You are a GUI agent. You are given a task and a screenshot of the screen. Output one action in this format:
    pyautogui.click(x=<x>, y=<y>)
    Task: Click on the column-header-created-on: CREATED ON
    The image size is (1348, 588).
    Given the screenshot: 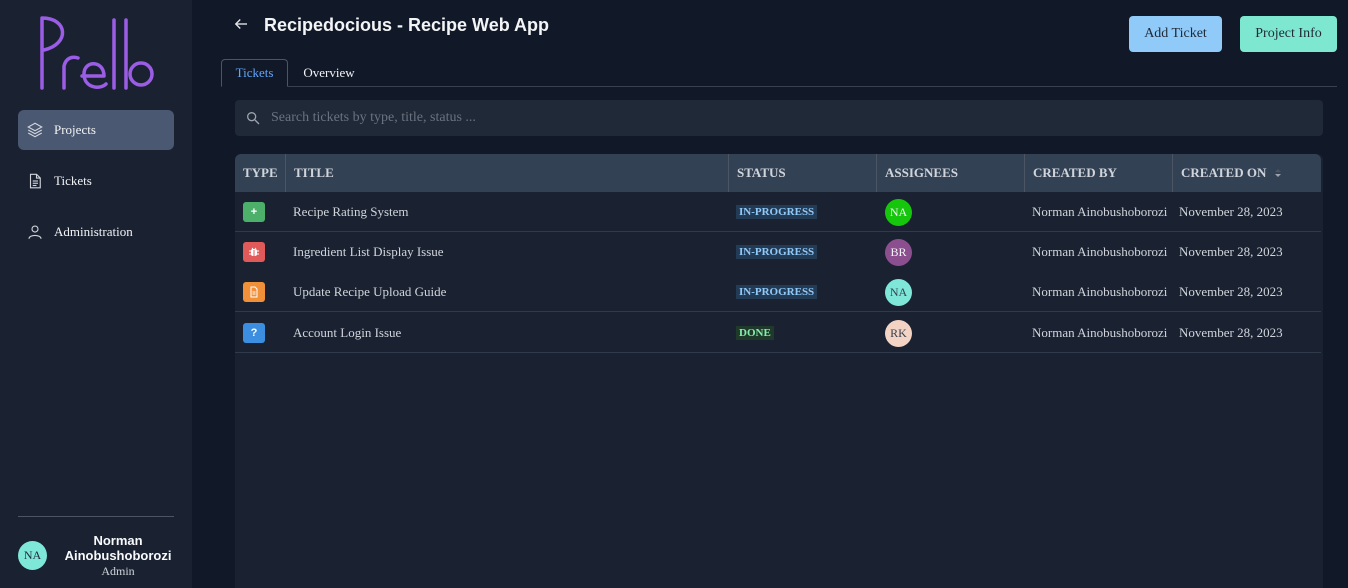 What is the action you would take?
    pyautogui.click(x=1247, y=173)
    